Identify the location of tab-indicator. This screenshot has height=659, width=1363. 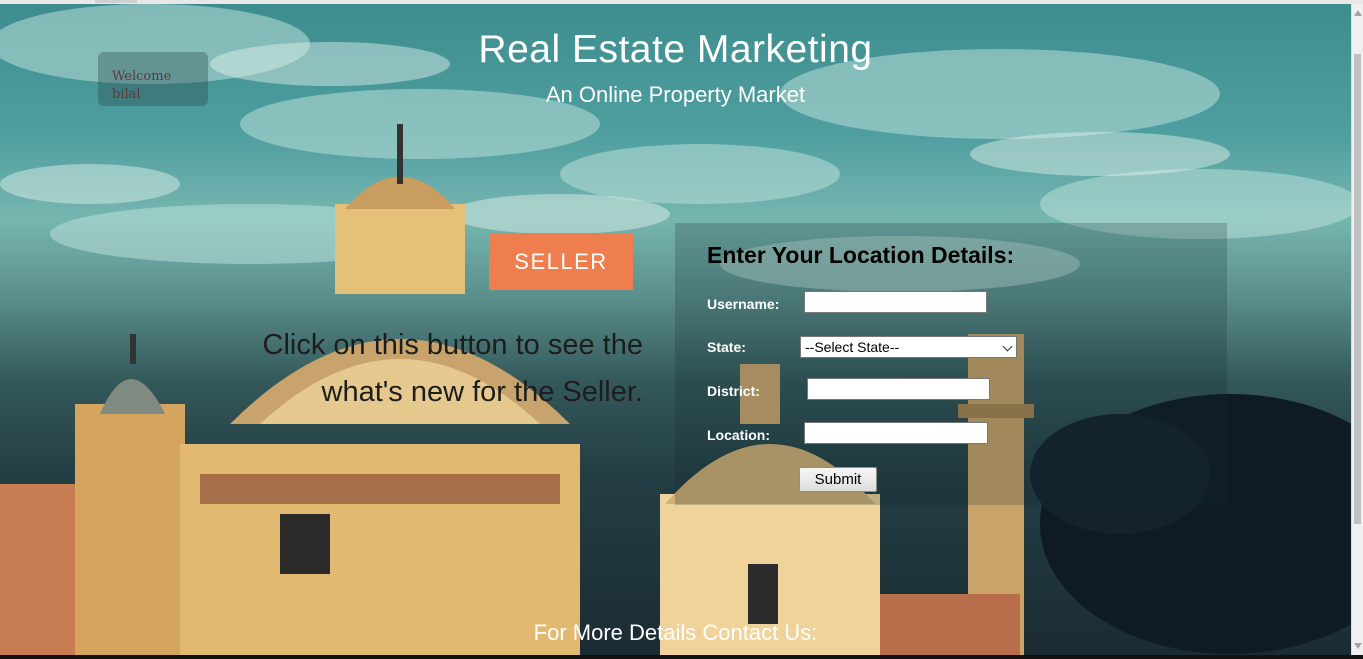
(116, 1).